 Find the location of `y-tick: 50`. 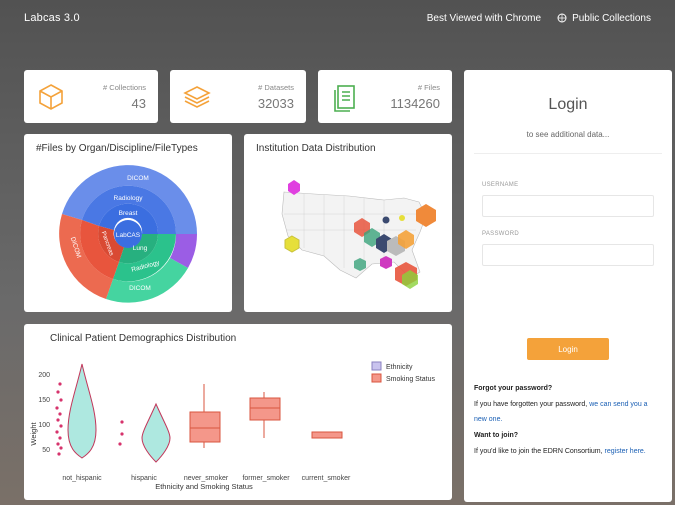

y-tick: 50 is located at coordinates (46, 450).